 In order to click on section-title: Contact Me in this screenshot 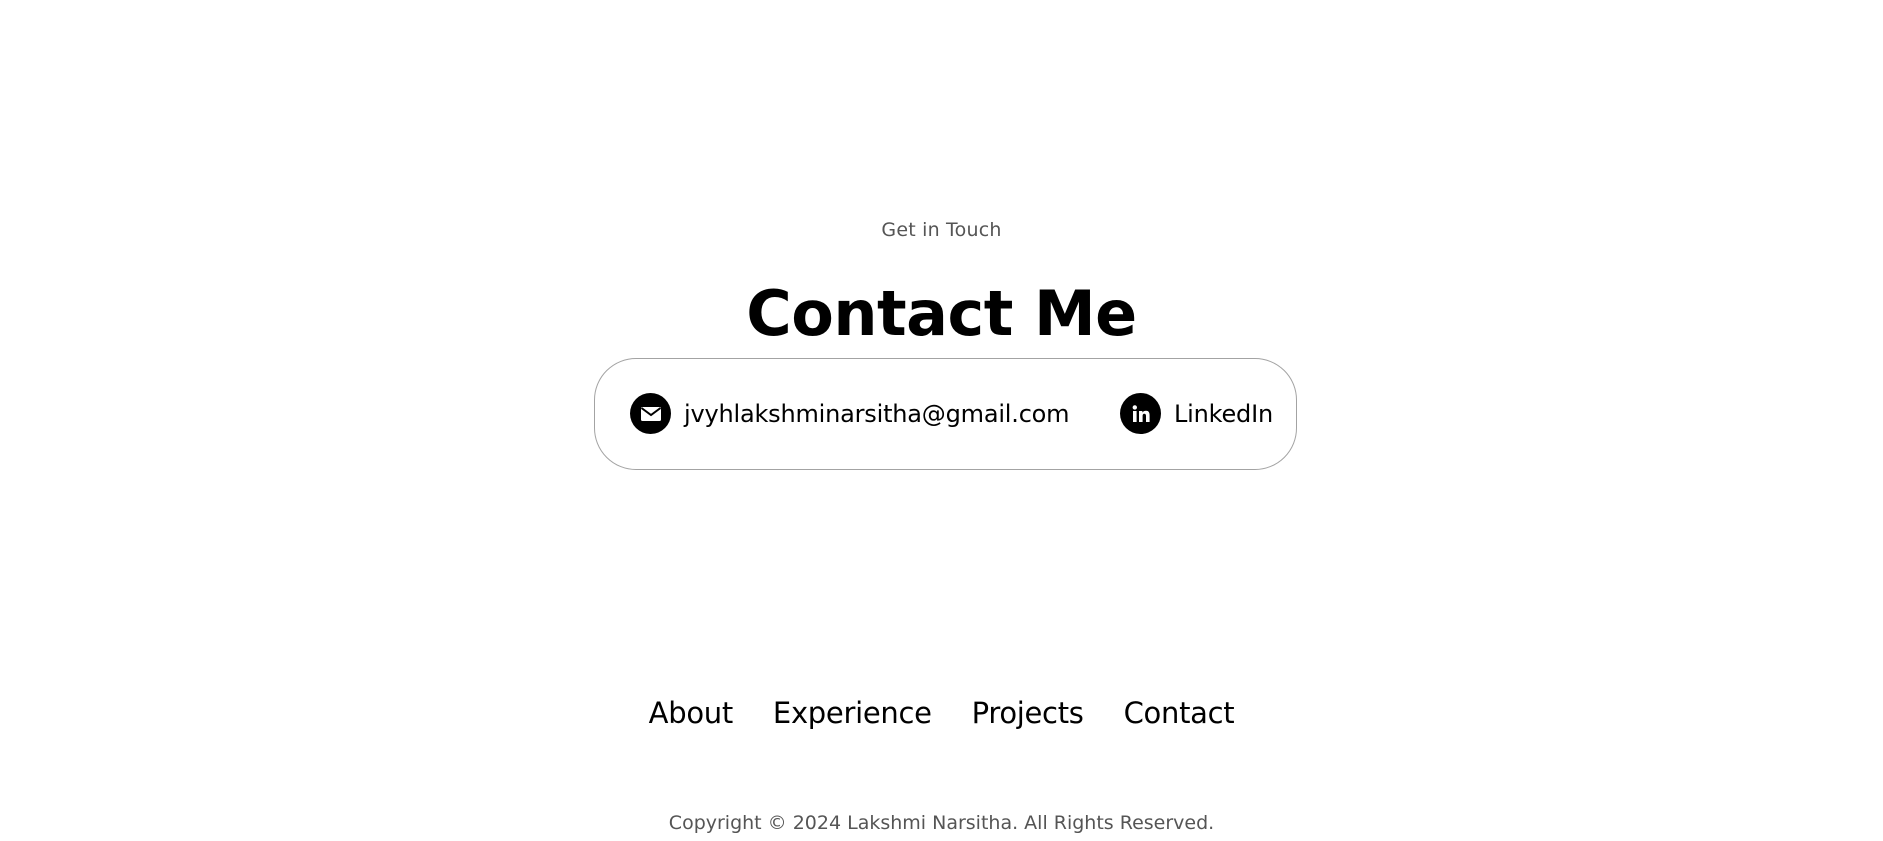, I will do `click(941, 313)`.